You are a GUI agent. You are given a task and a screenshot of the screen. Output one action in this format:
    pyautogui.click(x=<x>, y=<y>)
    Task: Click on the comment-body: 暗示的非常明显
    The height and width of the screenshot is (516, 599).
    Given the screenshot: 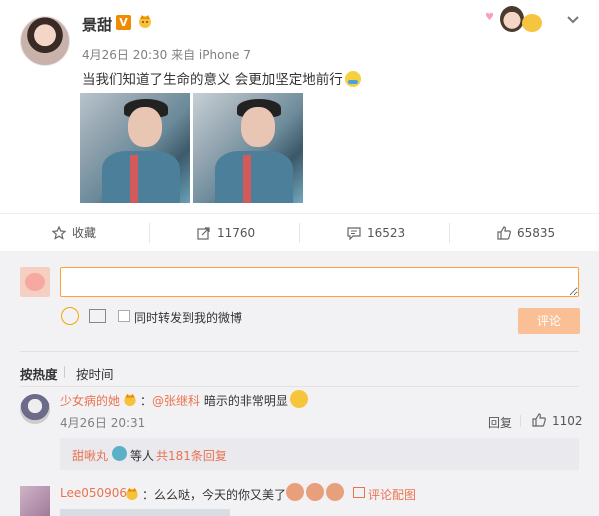 What is the action you would take?
    pyautogui.click(x=244, y=401)
    